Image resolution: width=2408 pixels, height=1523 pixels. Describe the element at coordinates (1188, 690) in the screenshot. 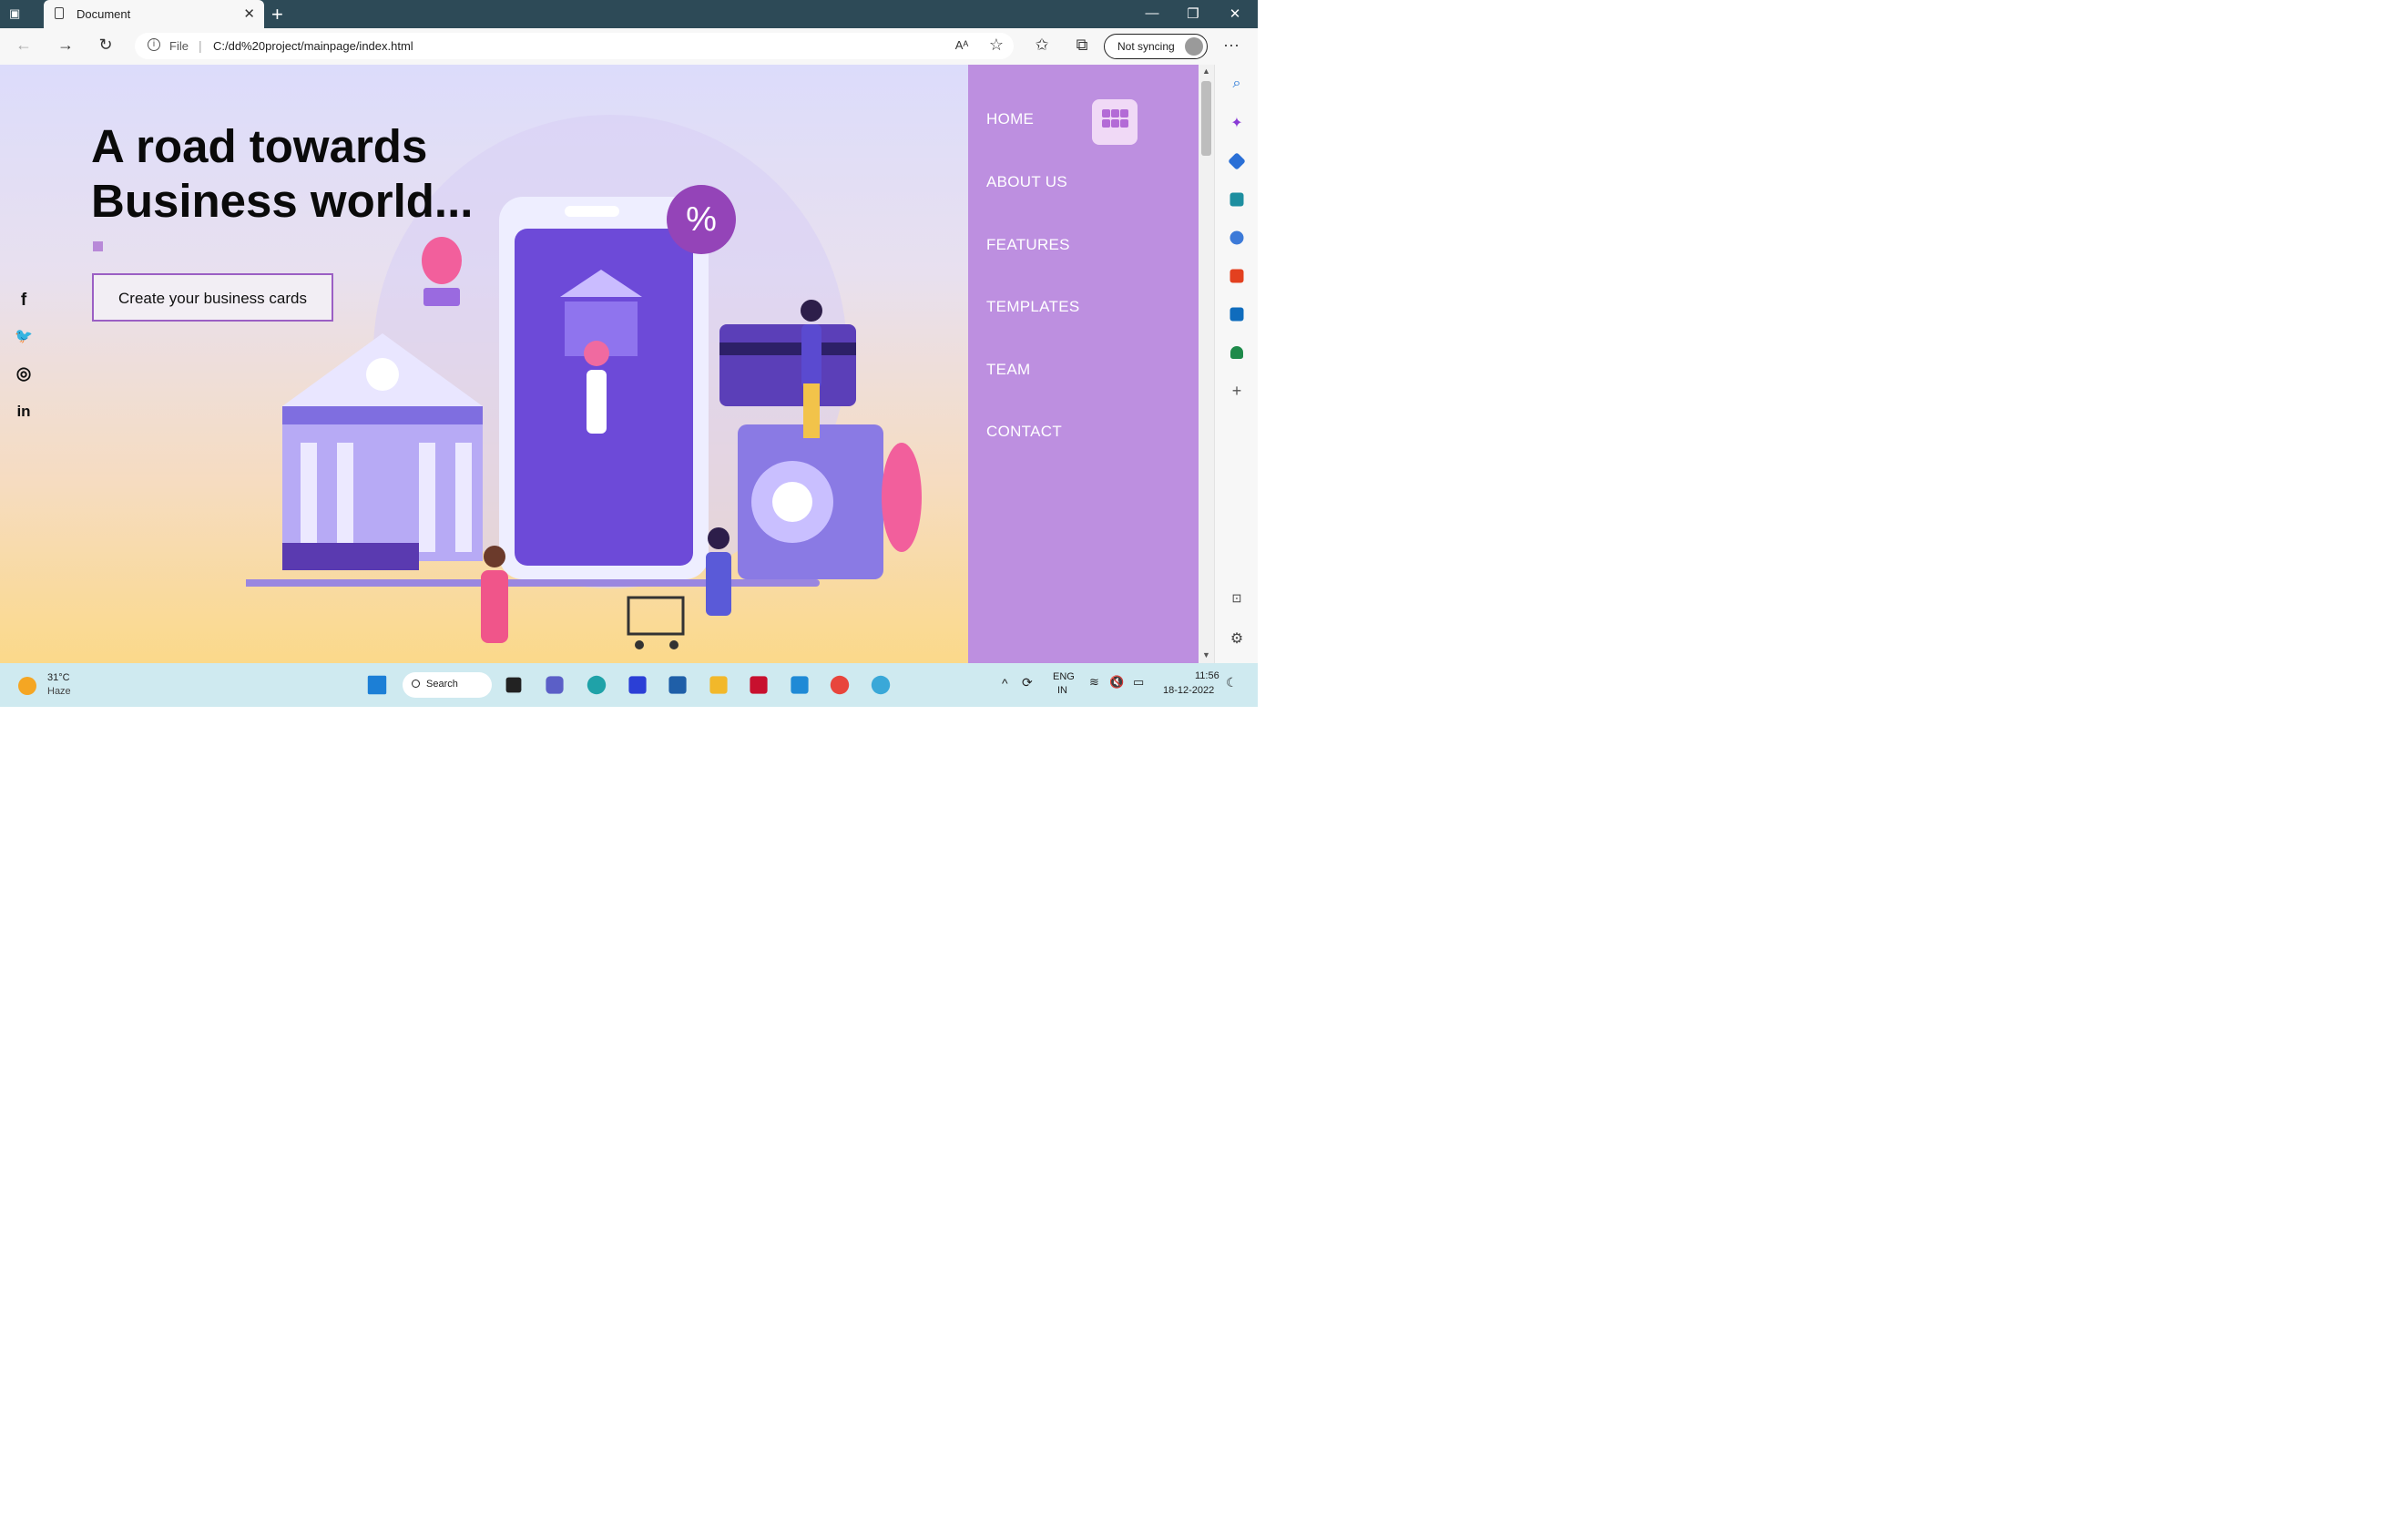

I see `clock-date: 18-12-2022` at that location.